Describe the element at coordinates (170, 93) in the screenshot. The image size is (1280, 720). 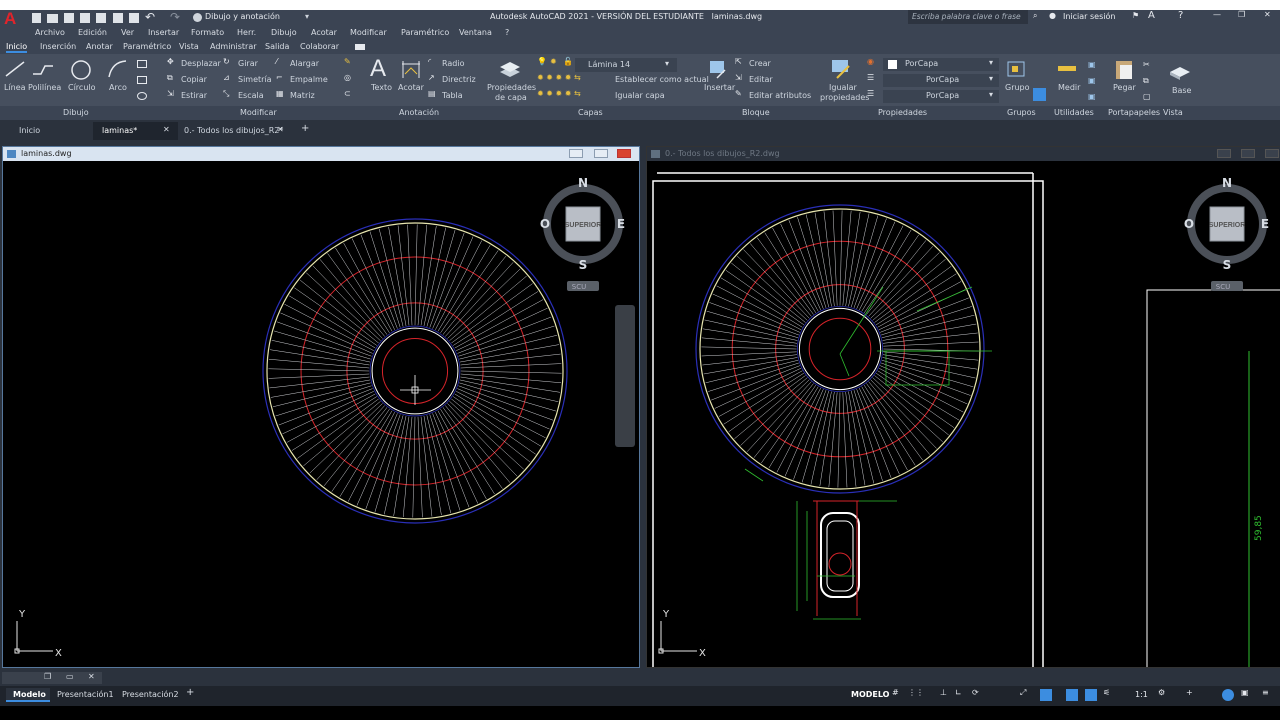
I see `stretch-icon: ⇲` at that location.